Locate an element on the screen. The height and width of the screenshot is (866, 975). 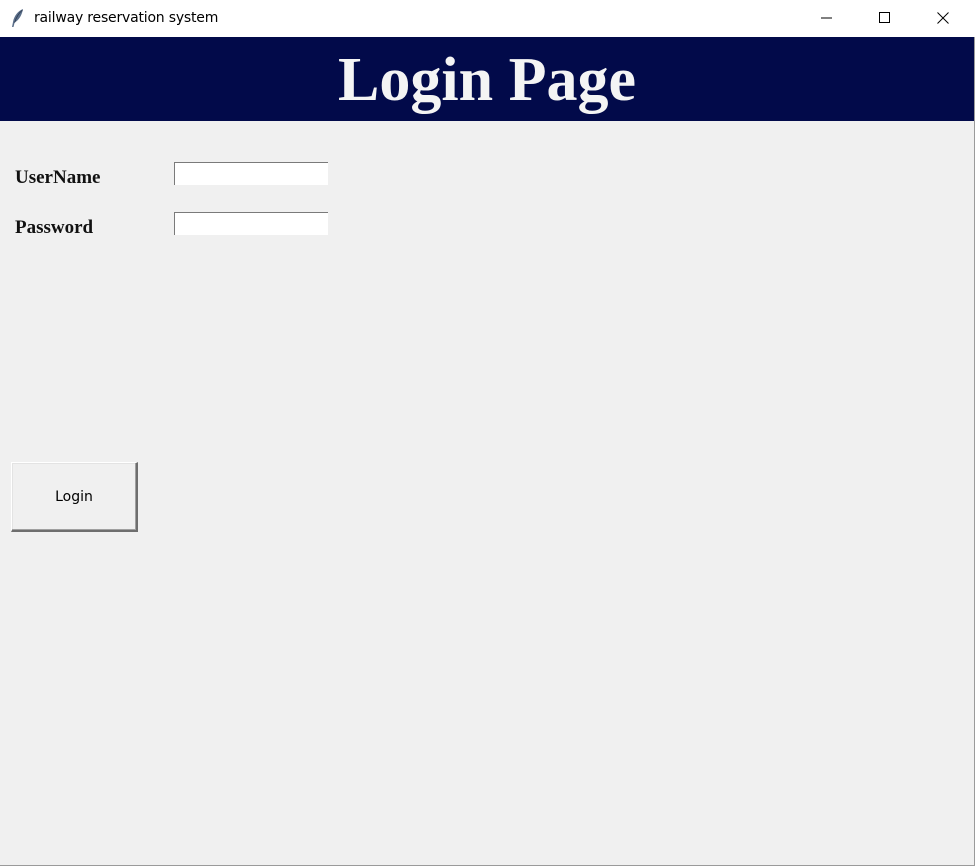
maximize-button is located at coordinates (885, 18).